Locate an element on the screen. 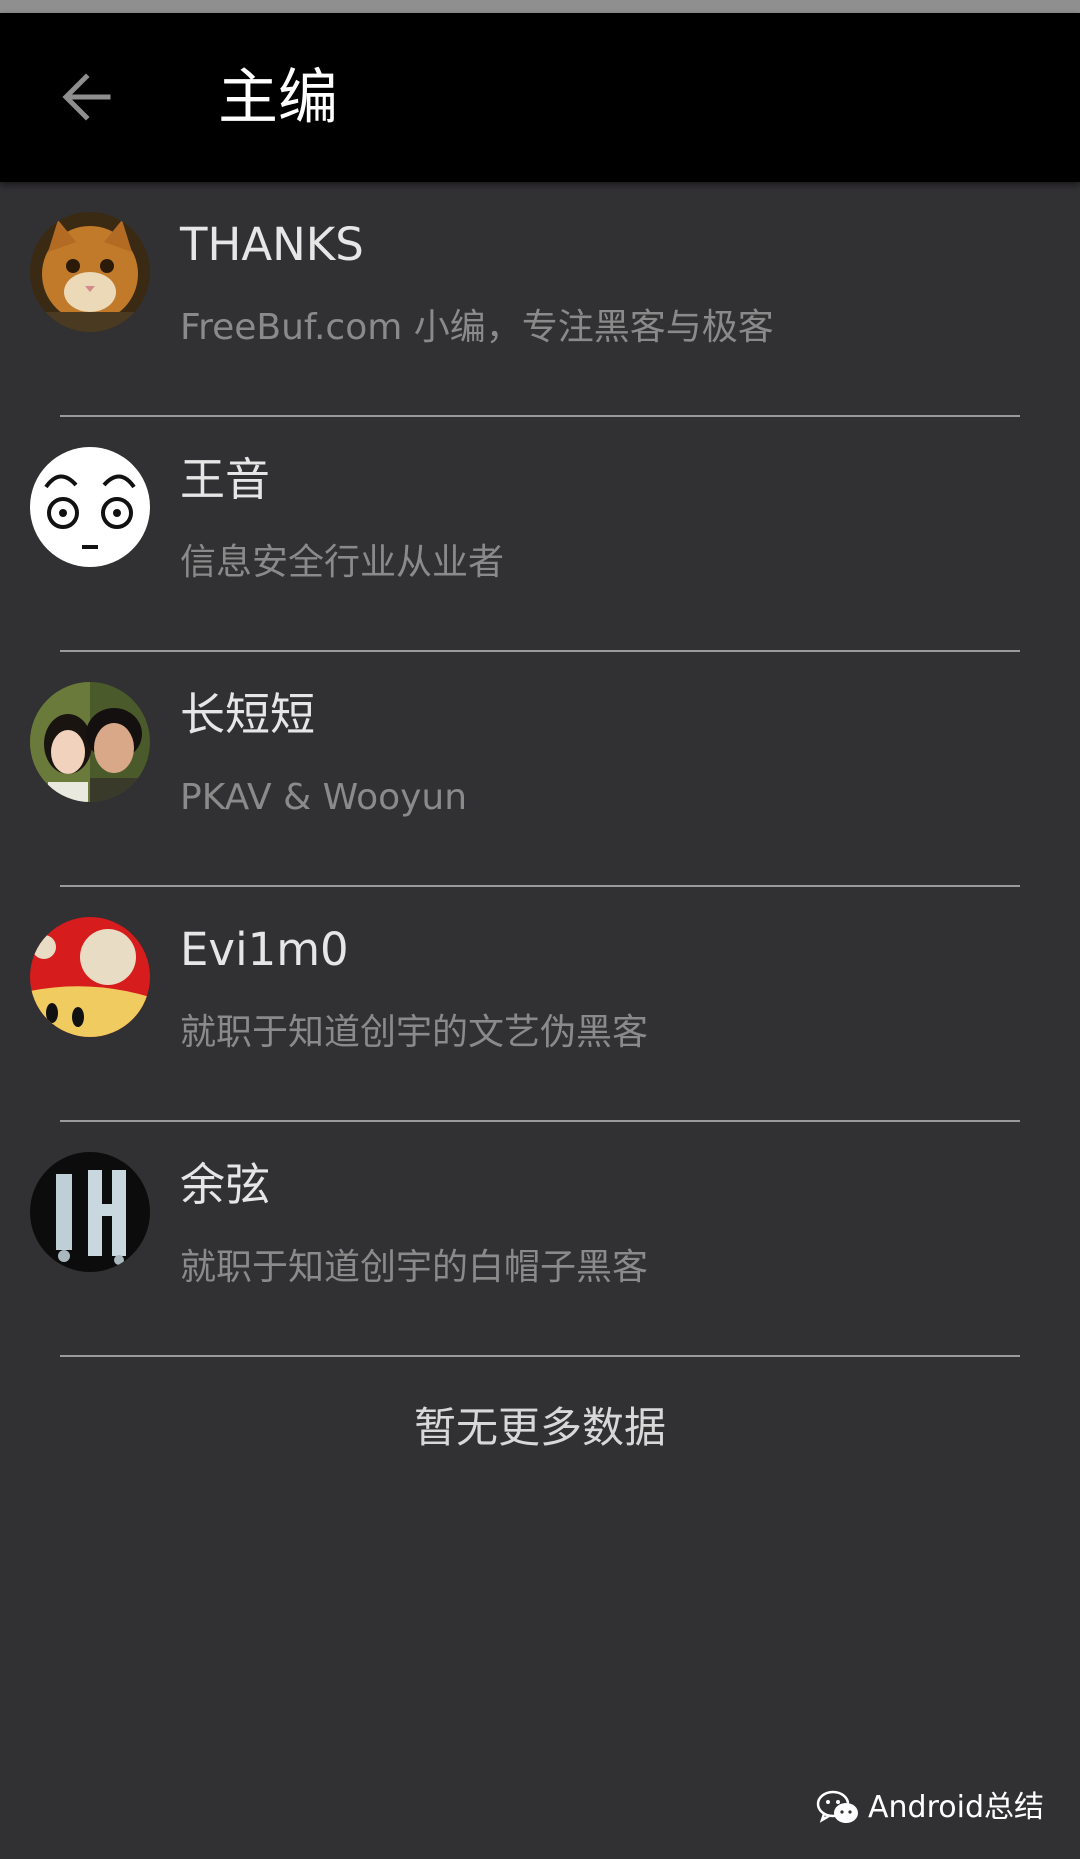  editor-name: 长短短 is located at coordinates (248, 714).